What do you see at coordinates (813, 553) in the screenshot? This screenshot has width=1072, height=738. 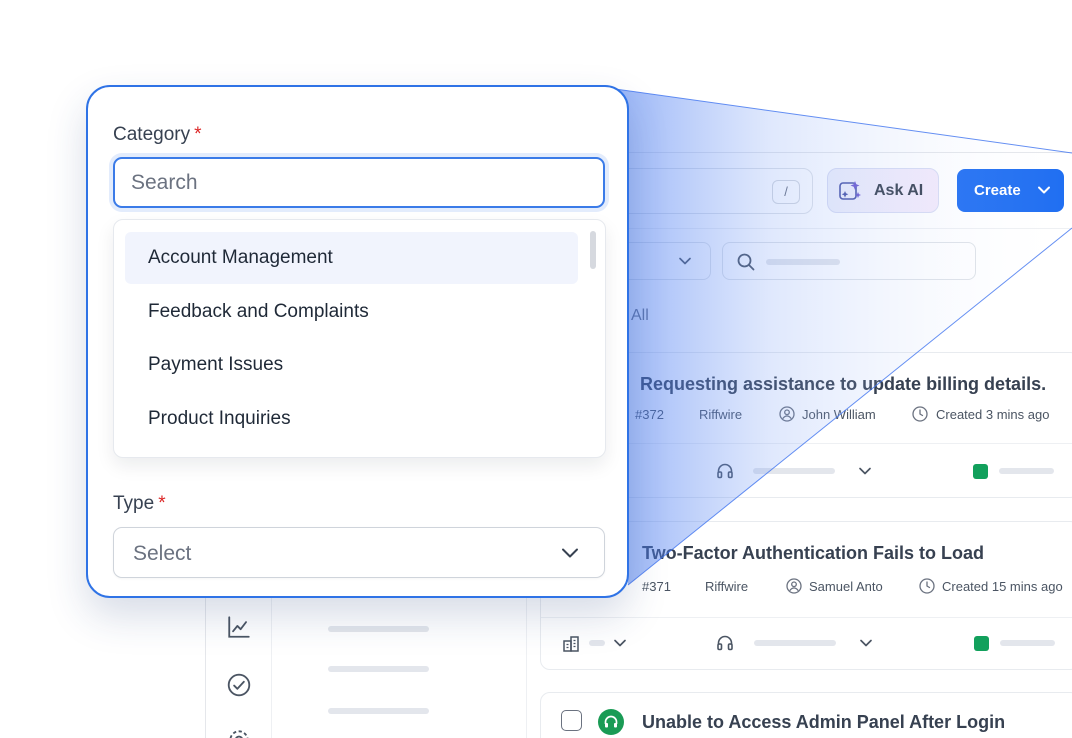 I see `ticket-title: Two-Factor Authentication Fails to Load` at bounding box center [813, 553].